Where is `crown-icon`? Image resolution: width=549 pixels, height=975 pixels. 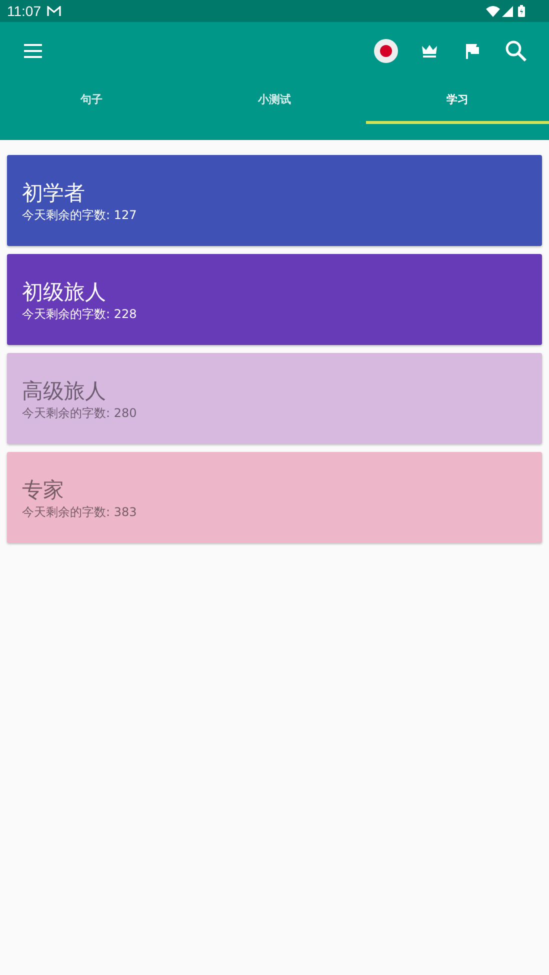 crown-icon is located at coordinates (429, 51).